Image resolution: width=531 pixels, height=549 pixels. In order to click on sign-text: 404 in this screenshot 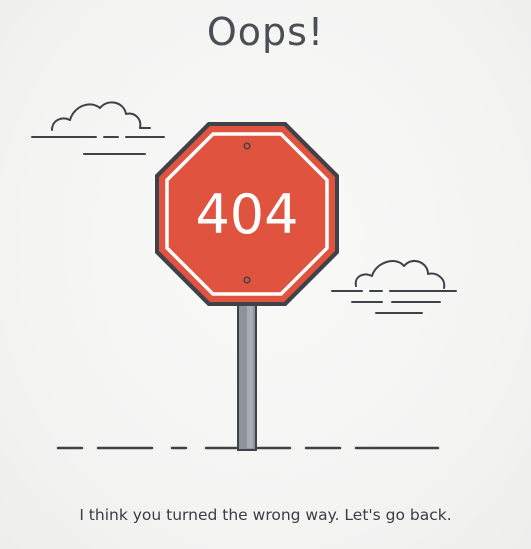, I will do `click(246, 214)`.